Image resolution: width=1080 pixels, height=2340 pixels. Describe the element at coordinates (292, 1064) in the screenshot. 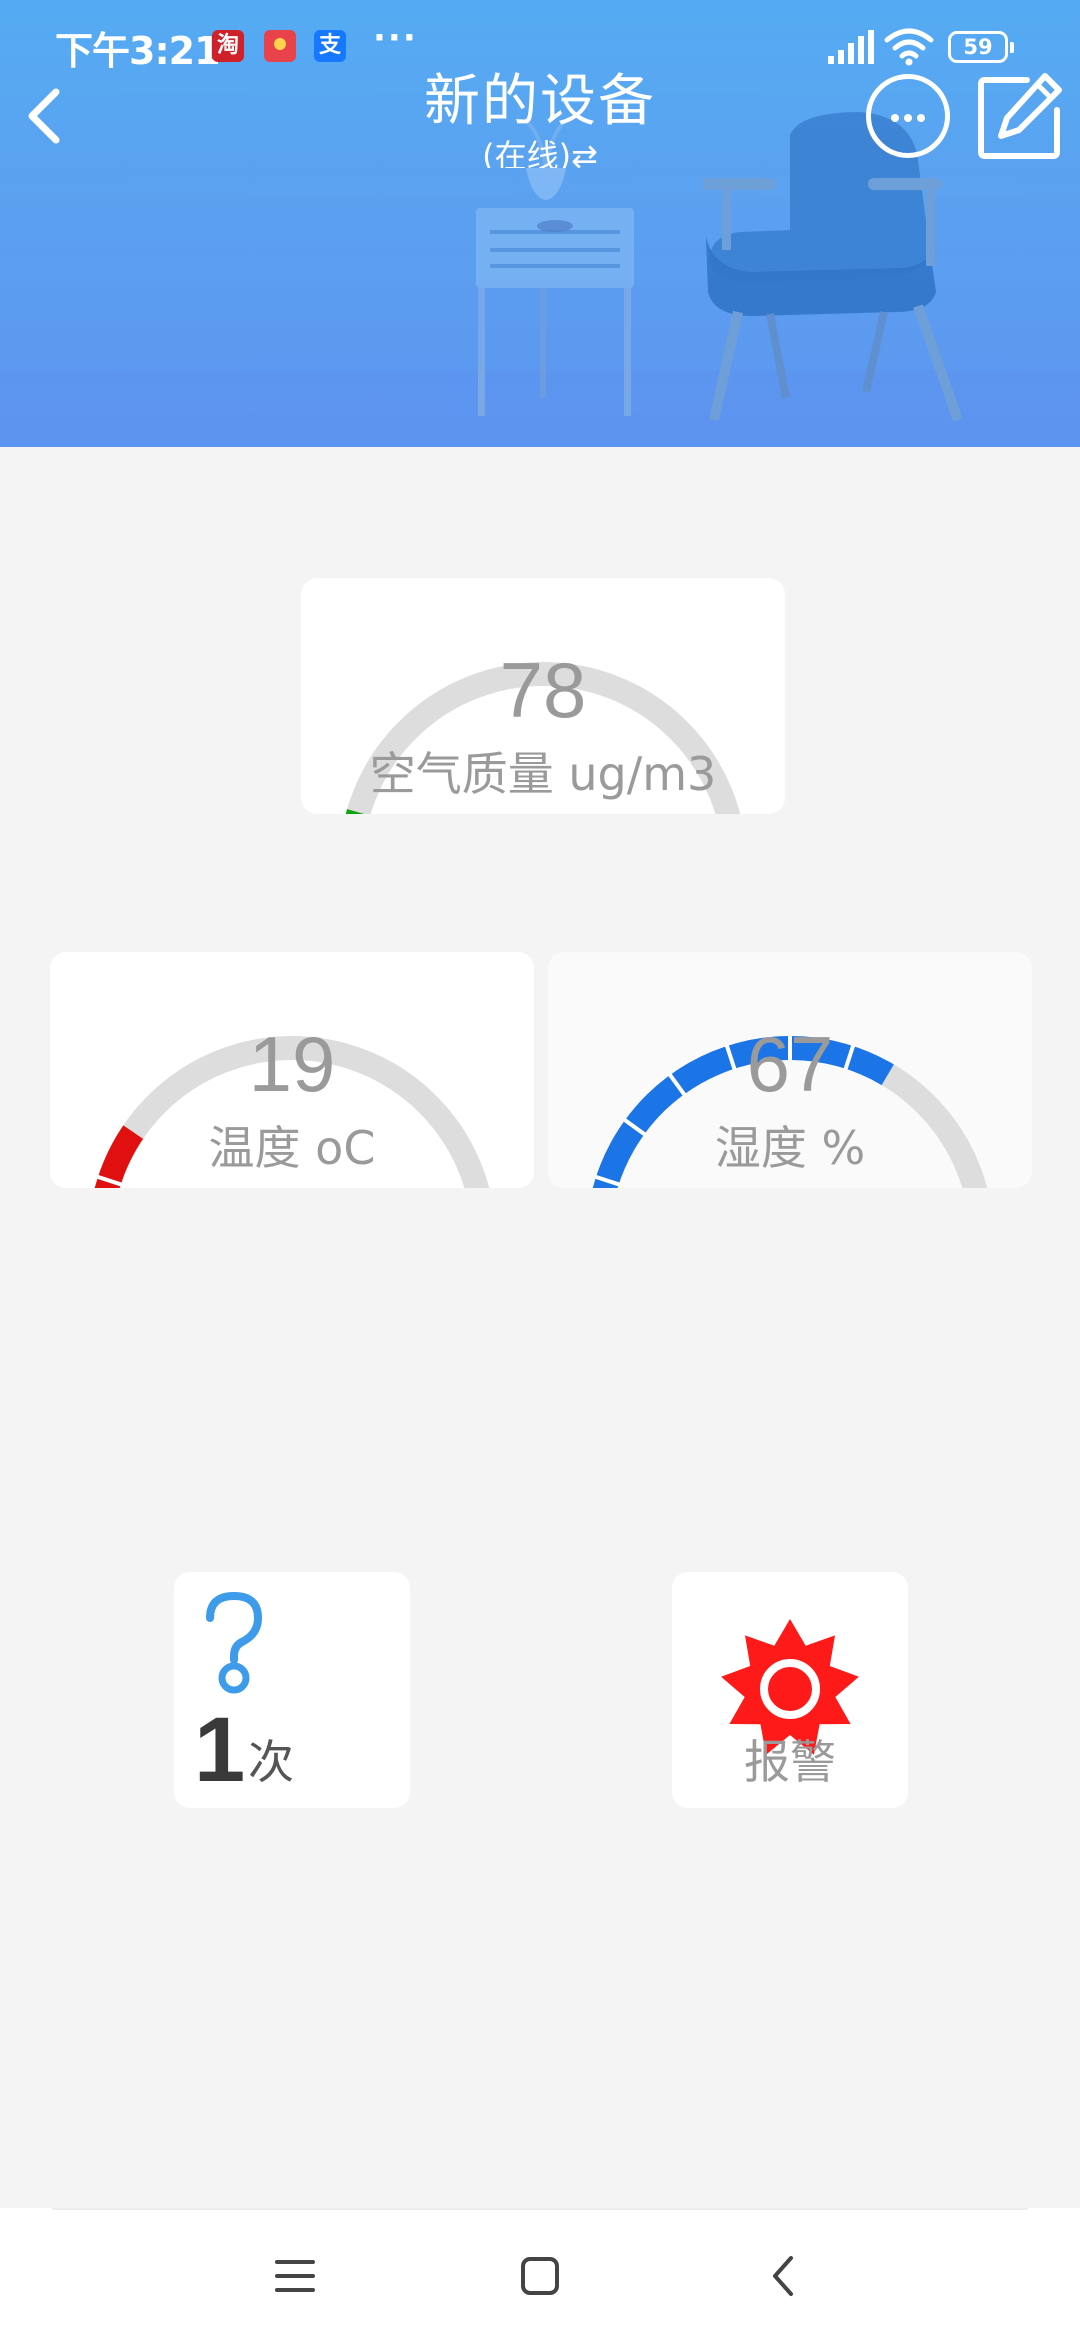

I see `temperature-value: 19` at that location.